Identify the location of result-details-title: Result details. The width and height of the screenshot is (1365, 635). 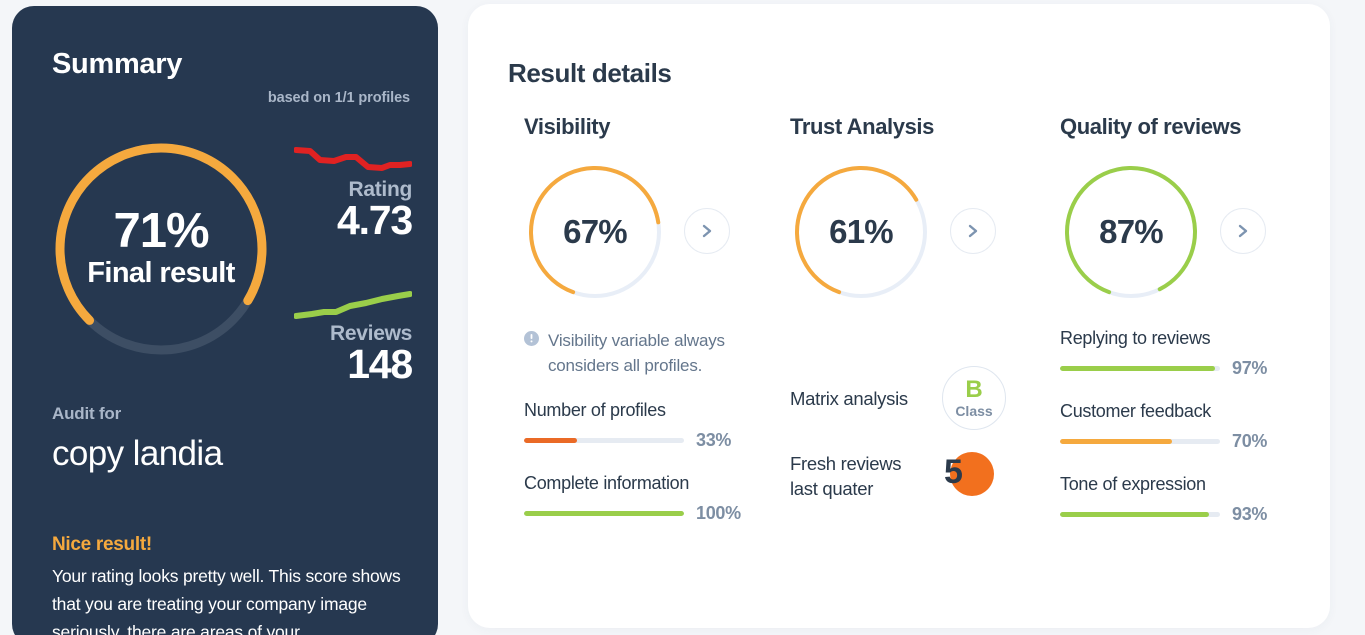
(590, 73).